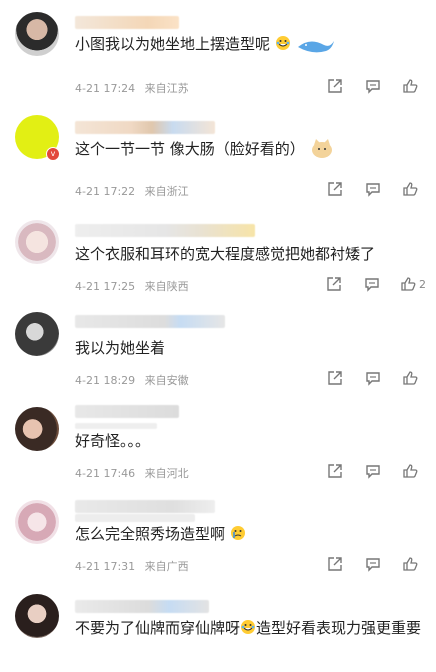  I want to click on comment-text-content: 怎么完全照秀场造型啊, so click(150, 534).